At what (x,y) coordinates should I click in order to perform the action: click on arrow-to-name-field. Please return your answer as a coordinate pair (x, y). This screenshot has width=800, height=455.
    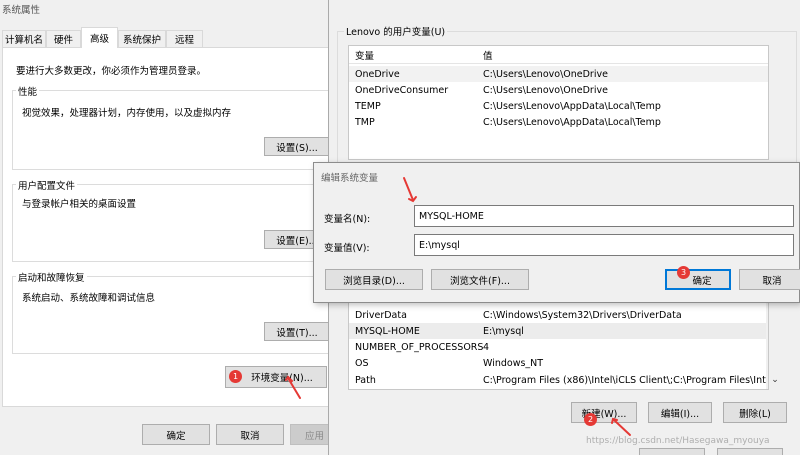
    Looking at the image, I should click on (408, 189).